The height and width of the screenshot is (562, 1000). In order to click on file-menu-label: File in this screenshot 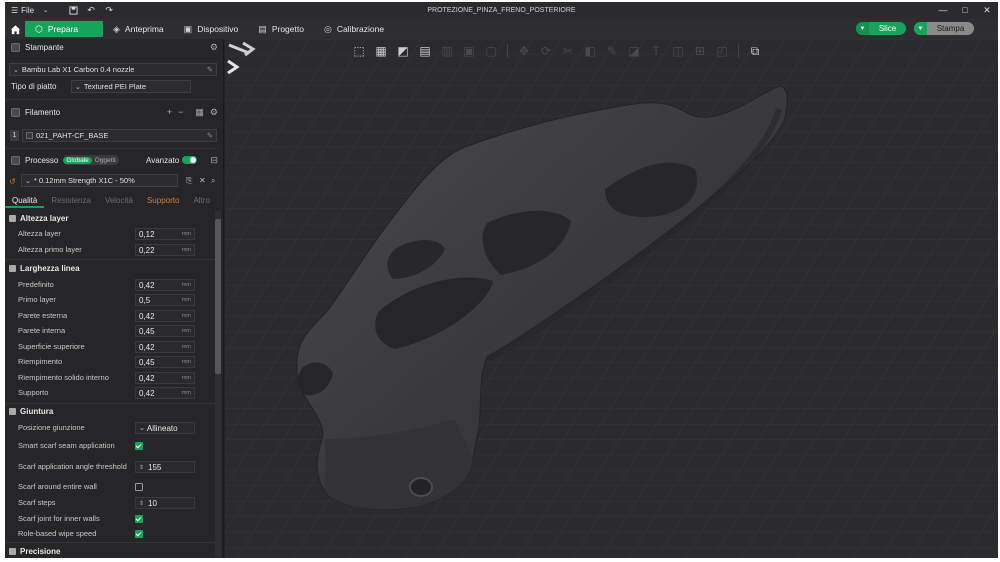, I will do `click(28, 10)`.